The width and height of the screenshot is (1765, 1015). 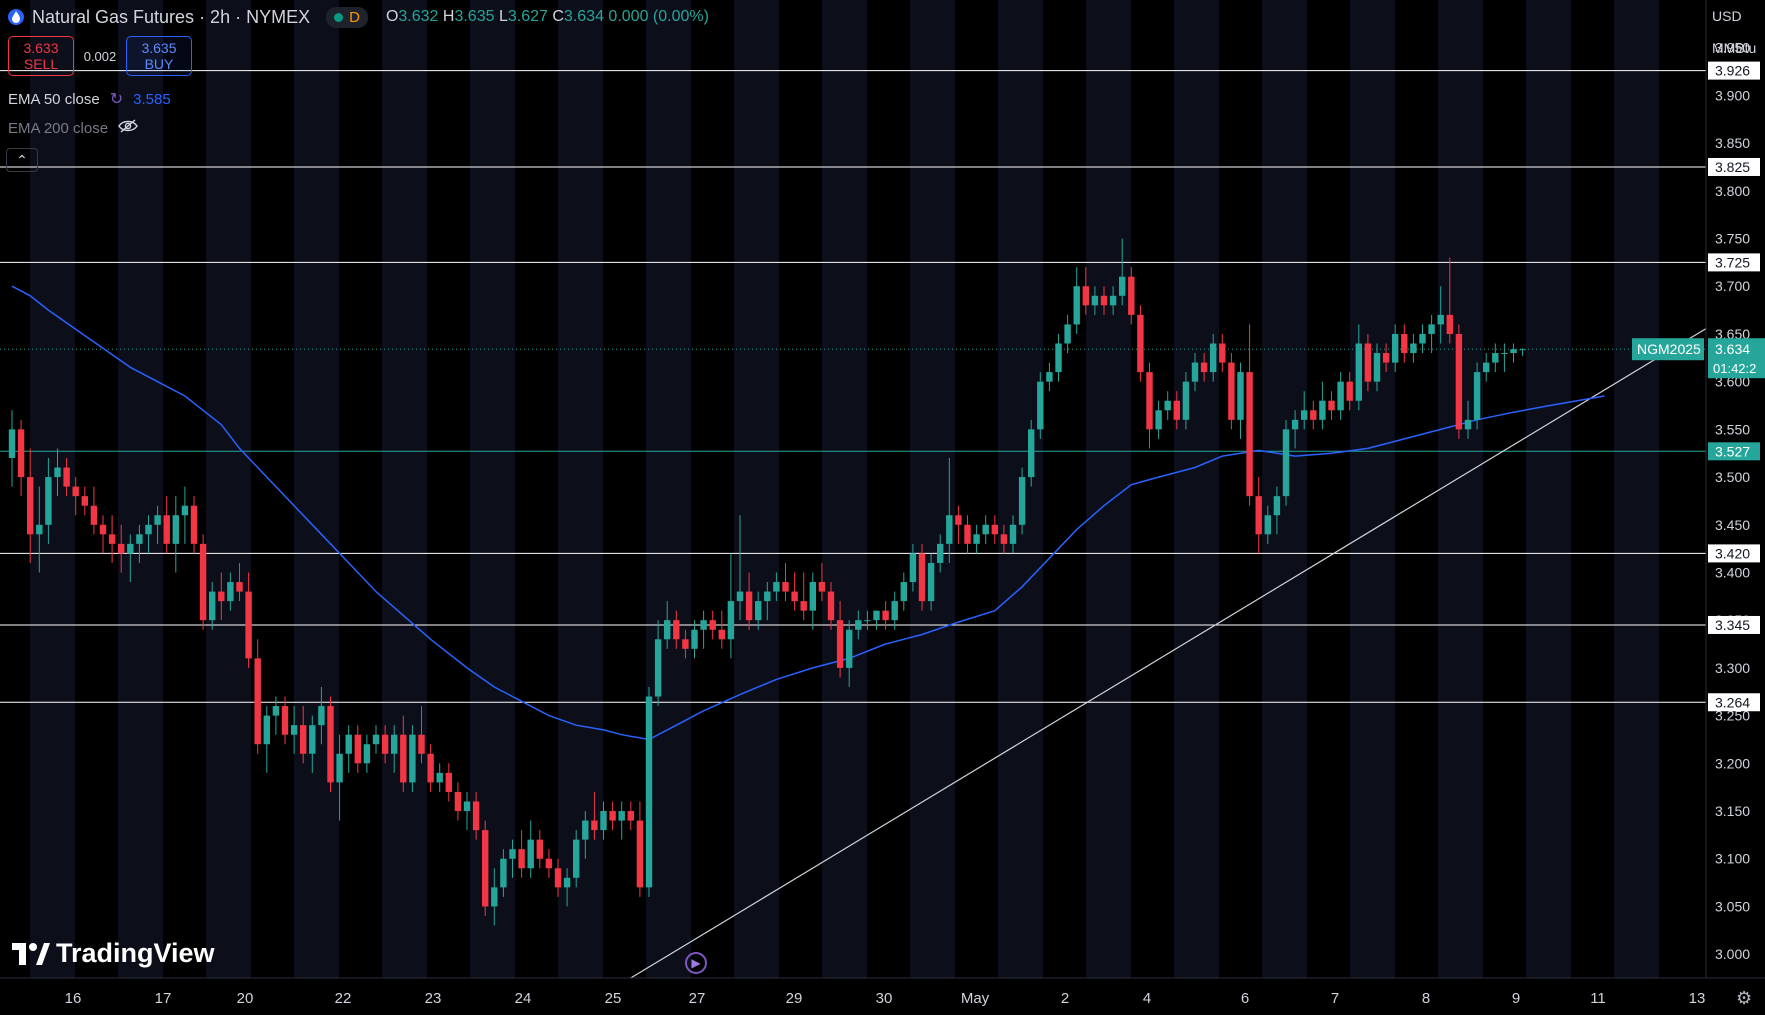 What do you see at coordinates (882, 996) in the screenshot?
I see `time-axis: 16 17 20 22 23 24 25 27 29 30 May 2 4 6 7 8 9 11 13` at bounding box center [882, 996].